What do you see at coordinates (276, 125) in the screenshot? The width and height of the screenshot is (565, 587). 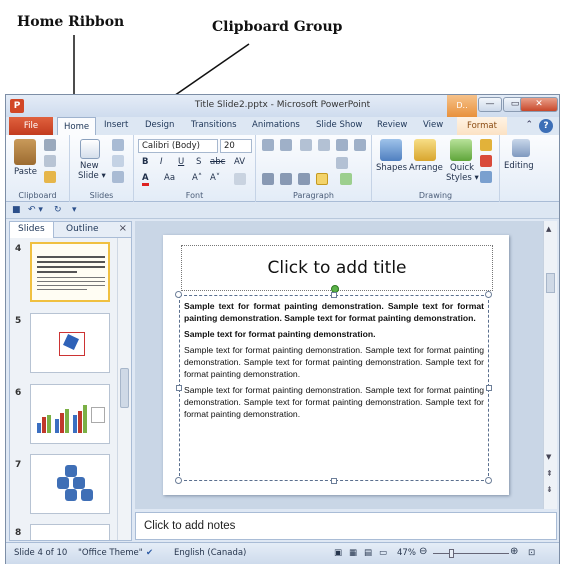 I see `tab-animations: Animations` at bounding box center [276, 125].